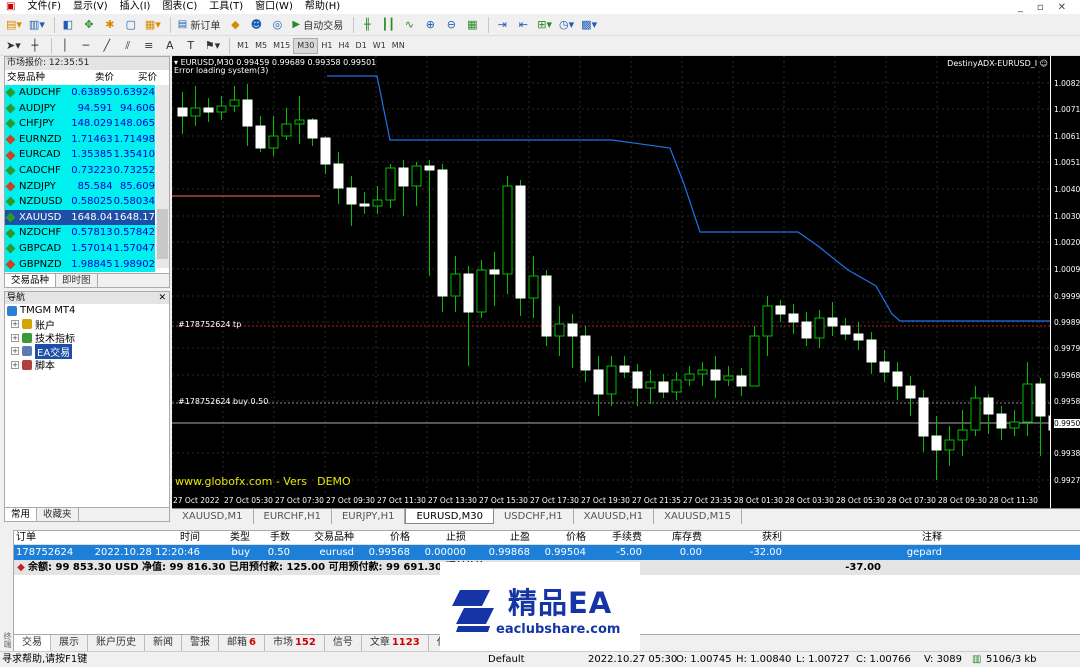 The width and height of the screenshot is (1080, 667). Describe the element at coordinates (1020, 7) in the screenshot. I see `minimize-icon: _` at that location.